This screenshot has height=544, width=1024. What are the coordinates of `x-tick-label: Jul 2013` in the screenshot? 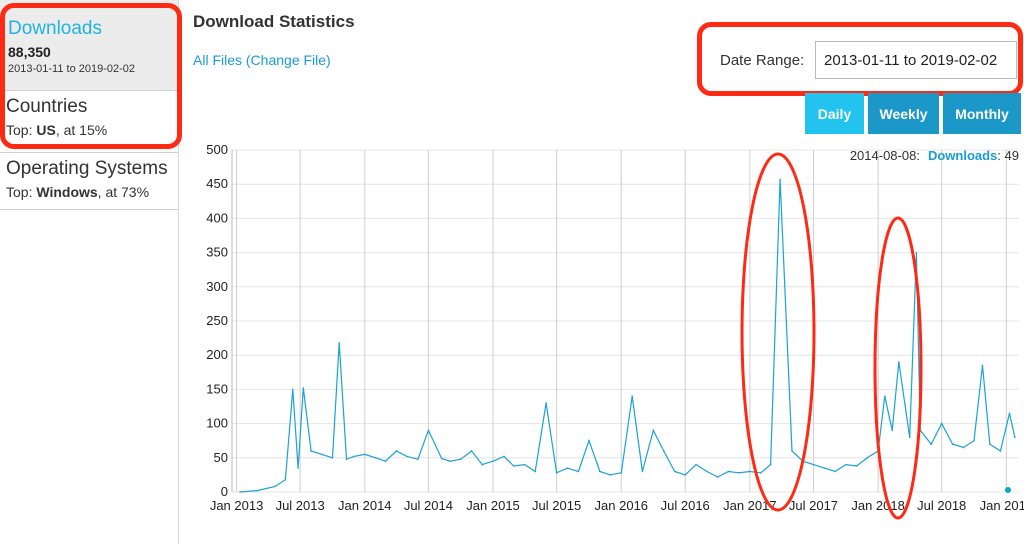 It's located at (300, 505).